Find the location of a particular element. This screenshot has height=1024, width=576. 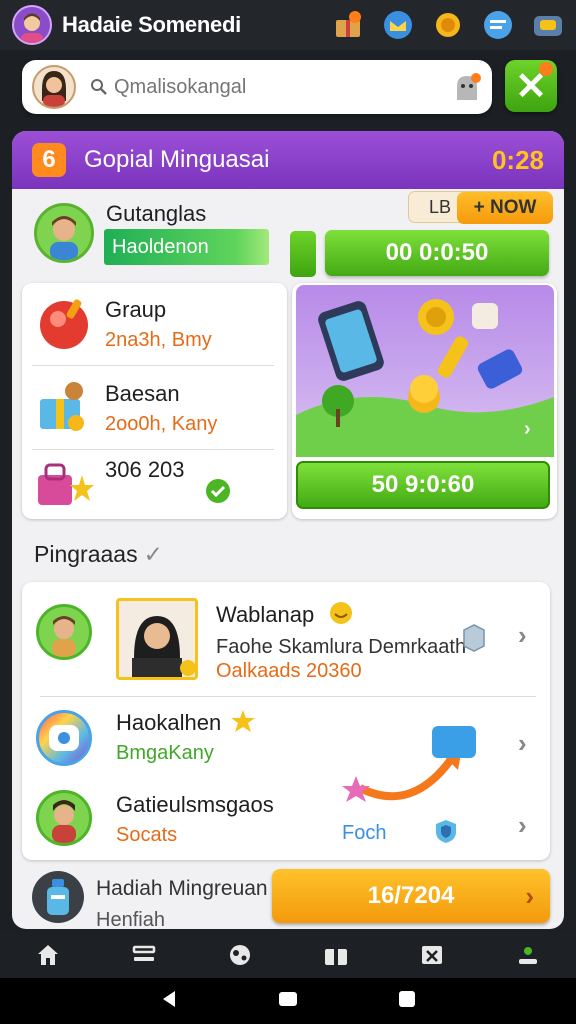

now-badge: LB + NOW is located at coordinates (480, 207).